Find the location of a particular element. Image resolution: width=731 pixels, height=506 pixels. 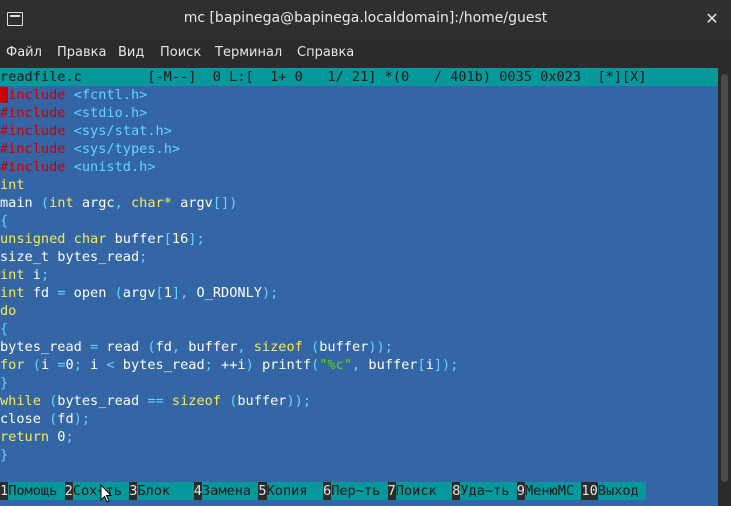

fkey-1: 1Помощь is located at coordinates (32, 491).